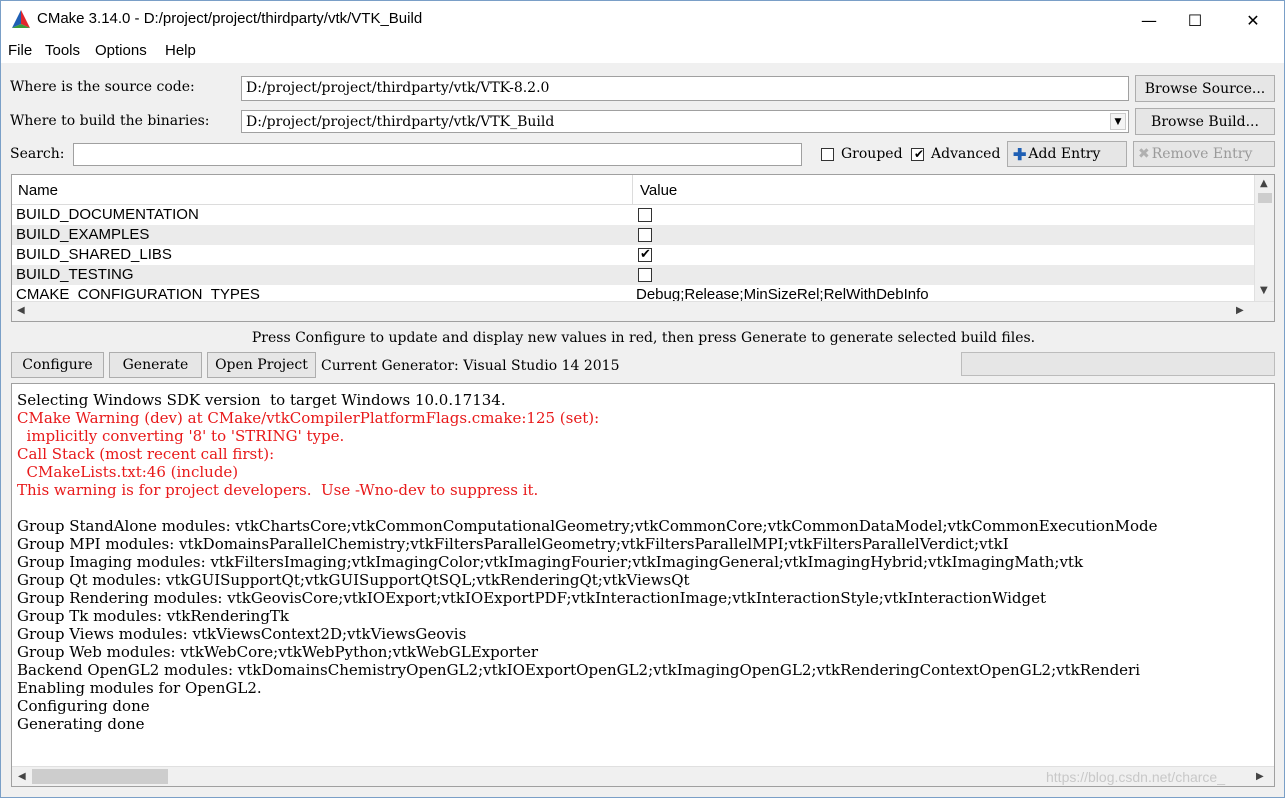 This screenshot has width=1285, height=798. I want to click on table-horizontal-scrollbar: ◀ ▶, so click(643, 311).